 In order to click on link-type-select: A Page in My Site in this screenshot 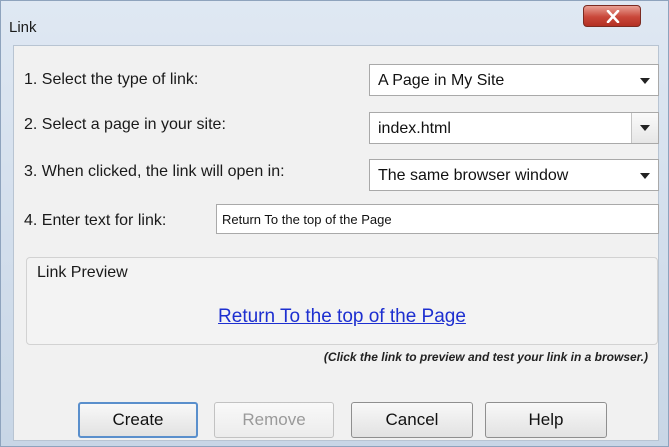, I will do `click(514, 80)`.